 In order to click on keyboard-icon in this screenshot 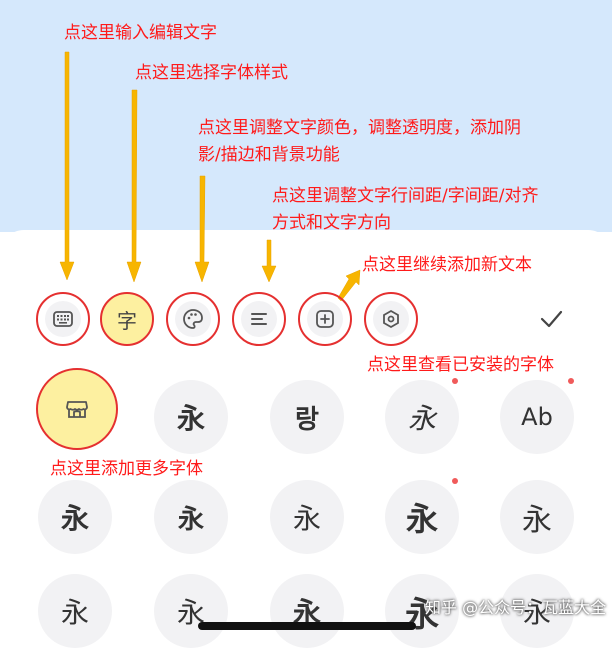, I will do `click(63, 319)`.